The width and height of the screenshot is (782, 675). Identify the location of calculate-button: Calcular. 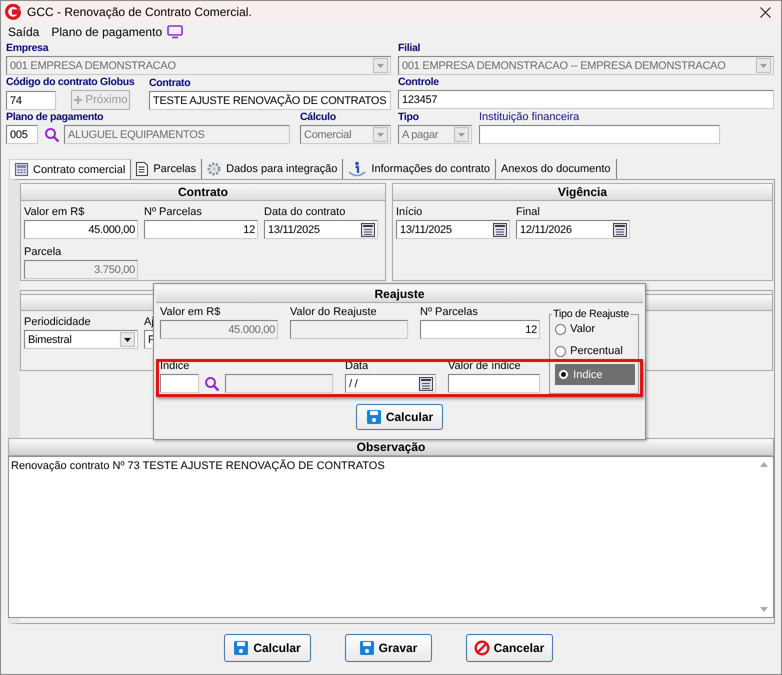
(399, 417).